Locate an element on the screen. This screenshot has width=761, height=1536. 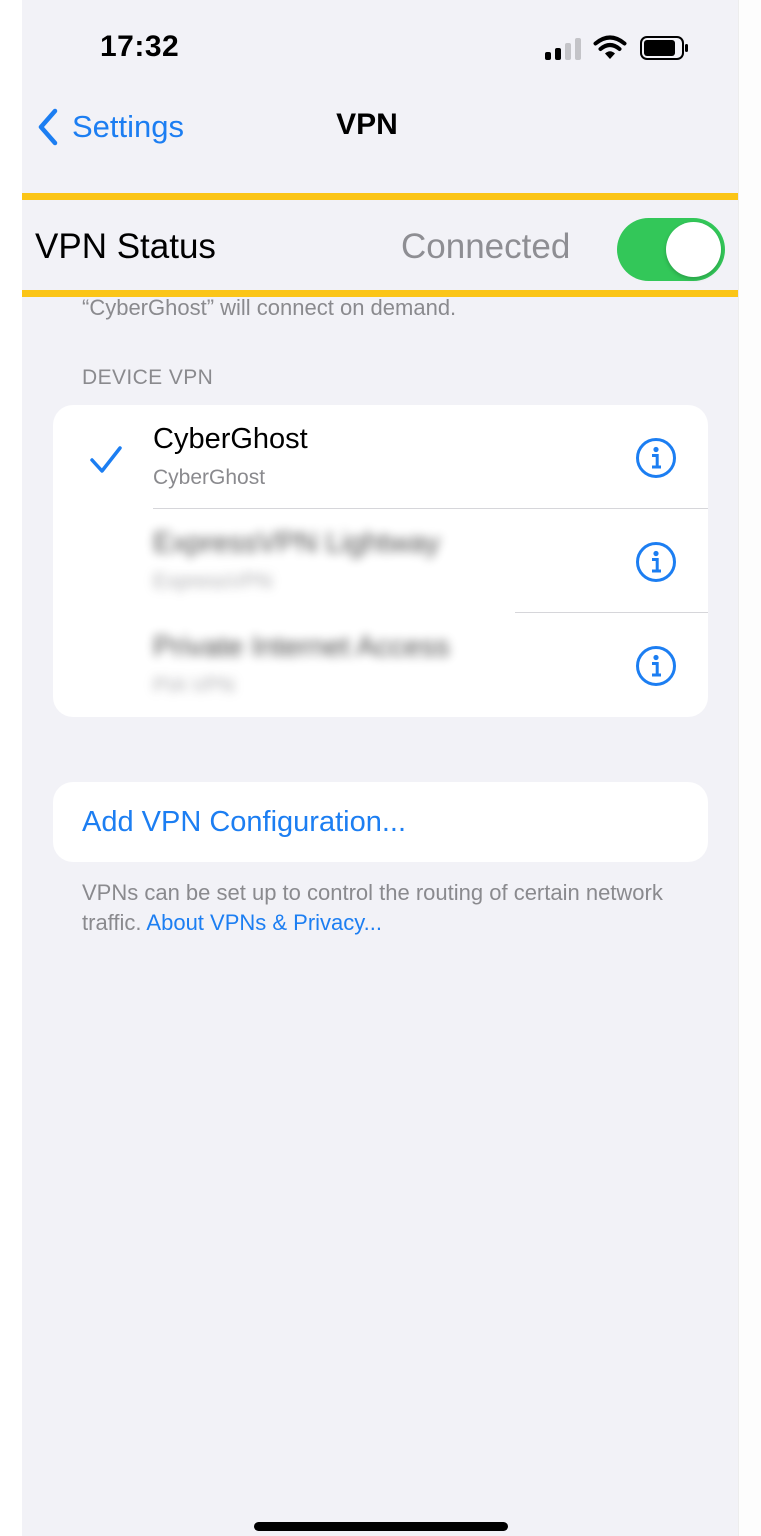
checkmark-icon is located at coordinates (106, 459).